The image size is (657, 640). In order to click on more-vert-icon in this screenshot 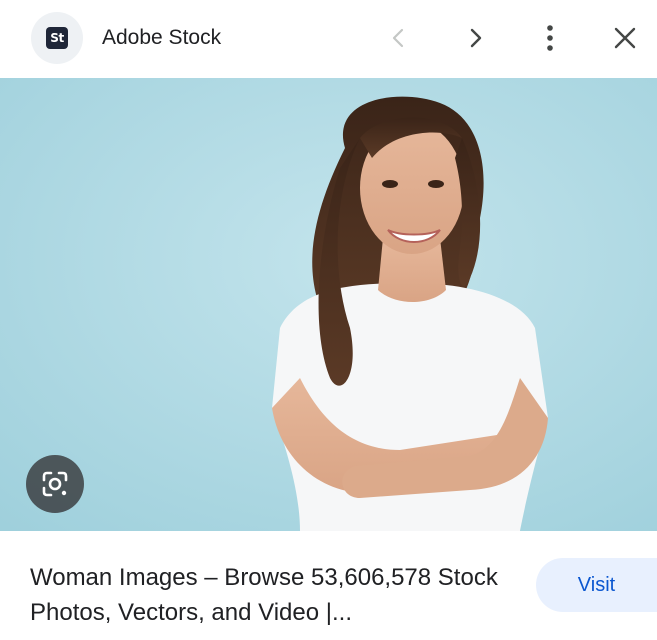, I will do `click(550, 38)`.